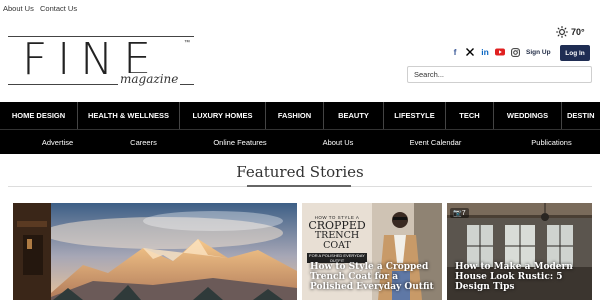 The image size is (600, 300). Describe the element at coordinates (18, 8) in the screenshot. I see `about-us-link: About Us` at that location.